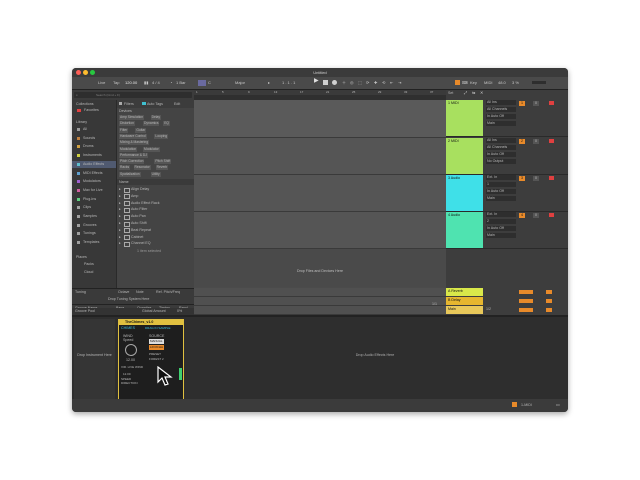 This screenshot has height=480, width=640. Describe the element at coordinates (360, 82) in the screenshot. I see `re-enable-automation-icon: ⬚` at that location.